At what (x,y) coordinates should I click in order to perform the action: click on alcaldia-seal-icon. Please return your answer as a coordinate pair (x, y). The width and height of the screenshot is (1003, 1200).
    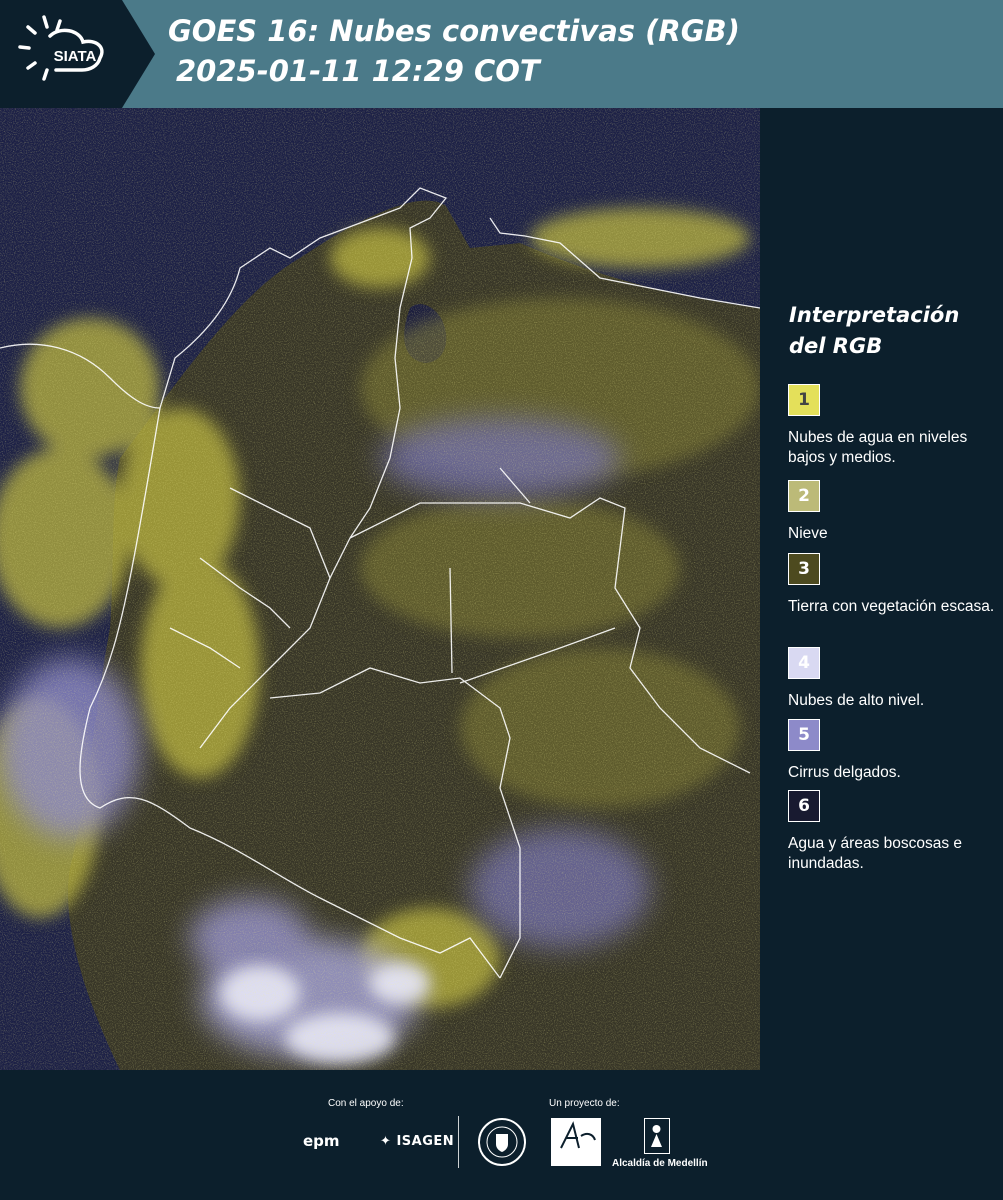
    Looking at the image, I should click on (657, 1136).